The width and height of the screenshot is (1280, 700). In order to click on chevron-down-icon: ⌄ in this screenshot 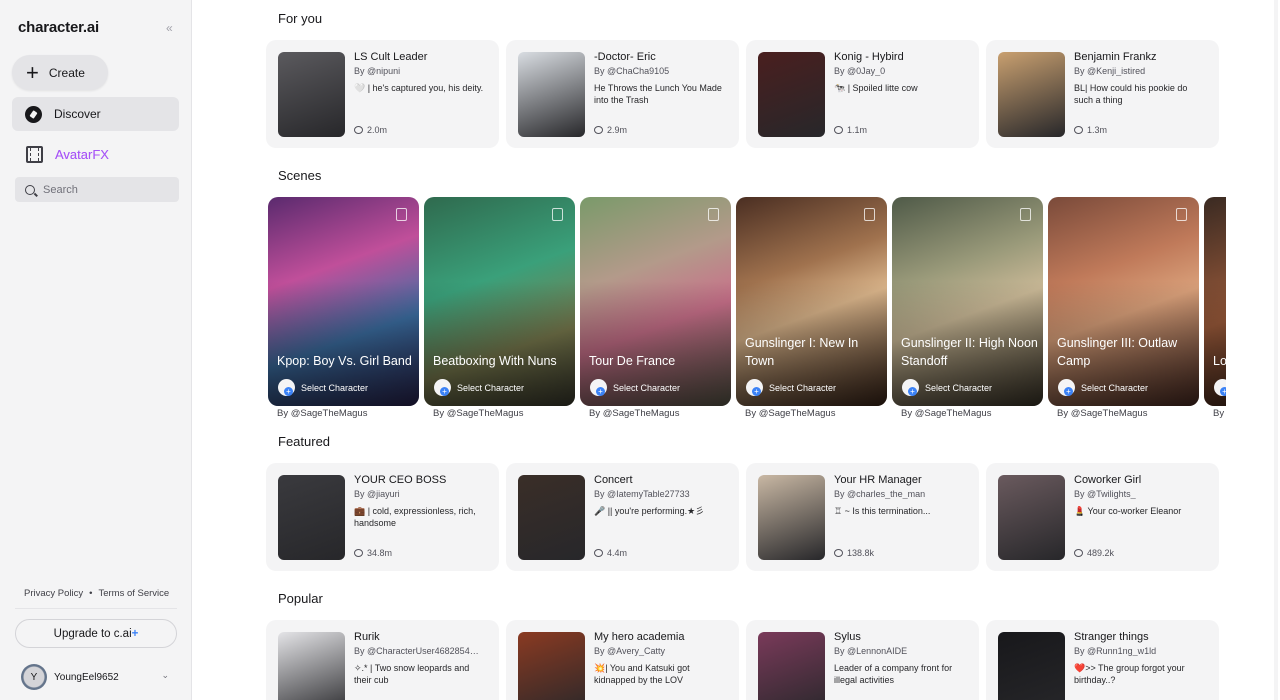, I will do `click(165, 675)`.